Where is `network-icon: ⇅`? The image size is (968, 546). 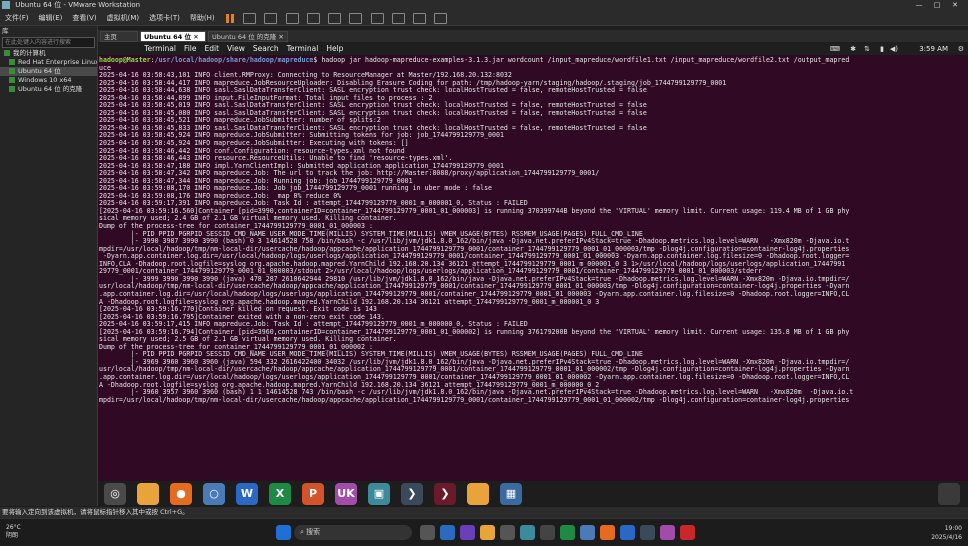 network-icon: ⇅ is located at coordinates (867, 49).